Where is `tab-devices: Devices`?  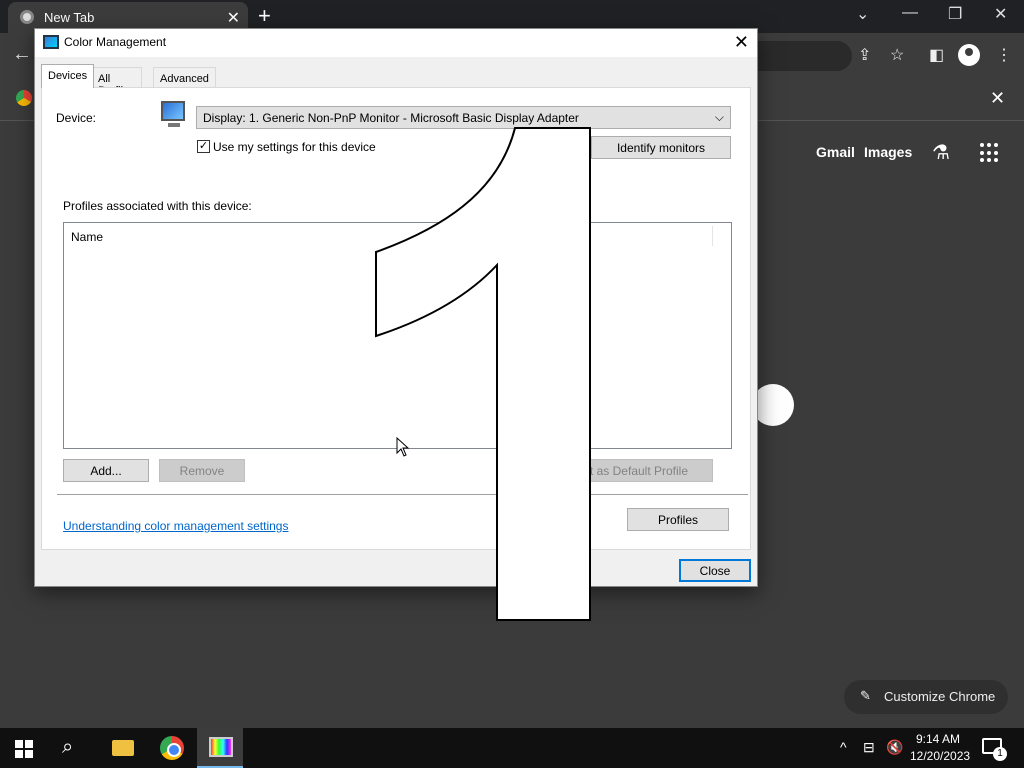
tab-devices: Devices is located at coordinates (68, 76).